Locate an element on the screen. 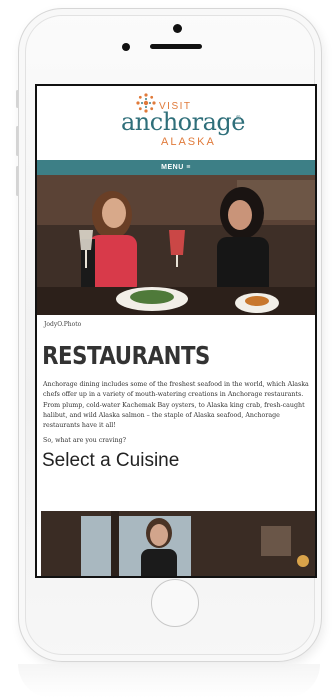 This screenshot has width=333, height=698. menu-button: MENU ≡ is located at coordinates (176, 167).